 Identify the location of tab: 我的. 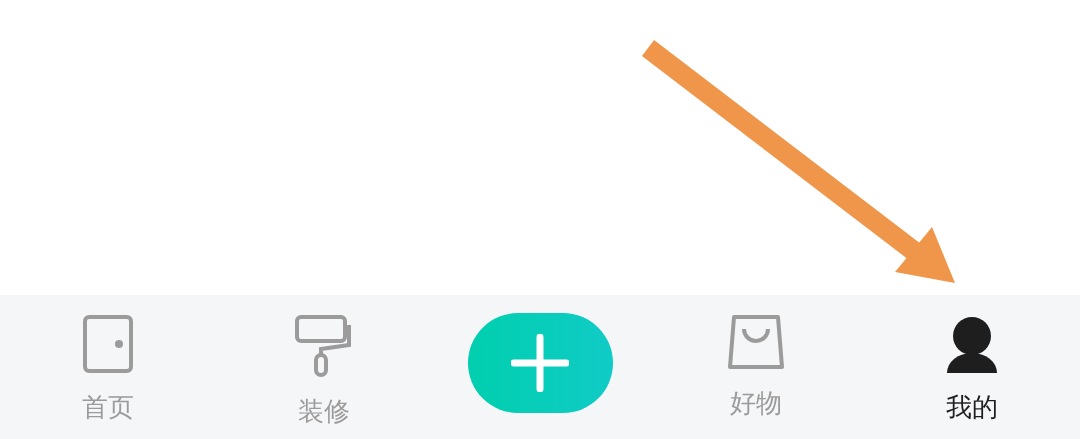
(972, 367).